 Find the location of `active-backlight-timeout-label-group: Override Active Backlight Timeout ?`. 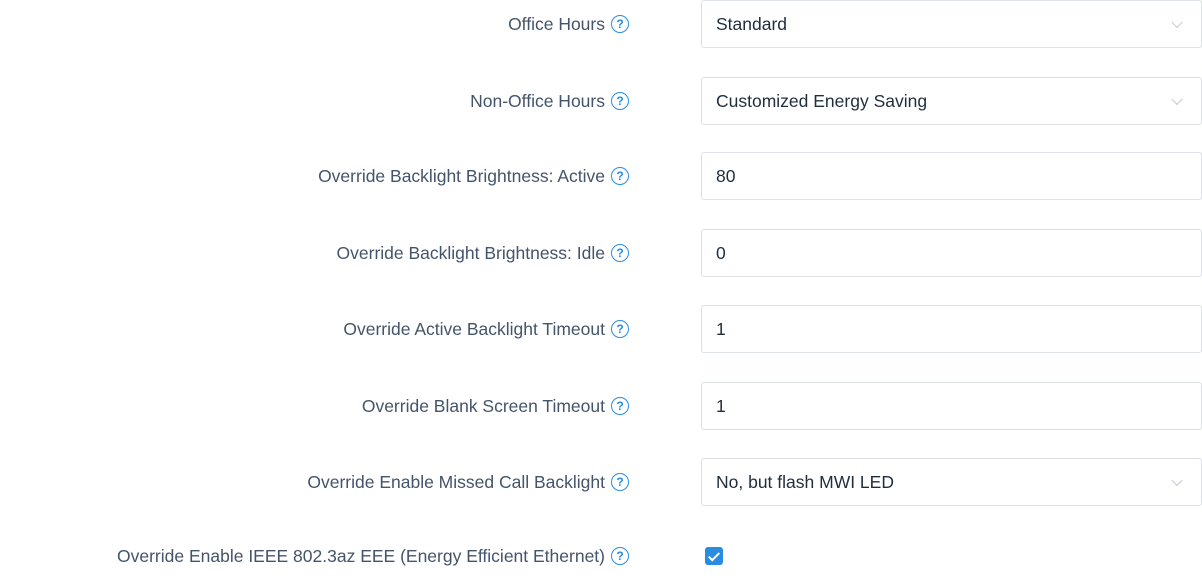

active-backlight-timeout-label-group: Override Active Backlight Timeout ? is located at coordinates (486, 329).